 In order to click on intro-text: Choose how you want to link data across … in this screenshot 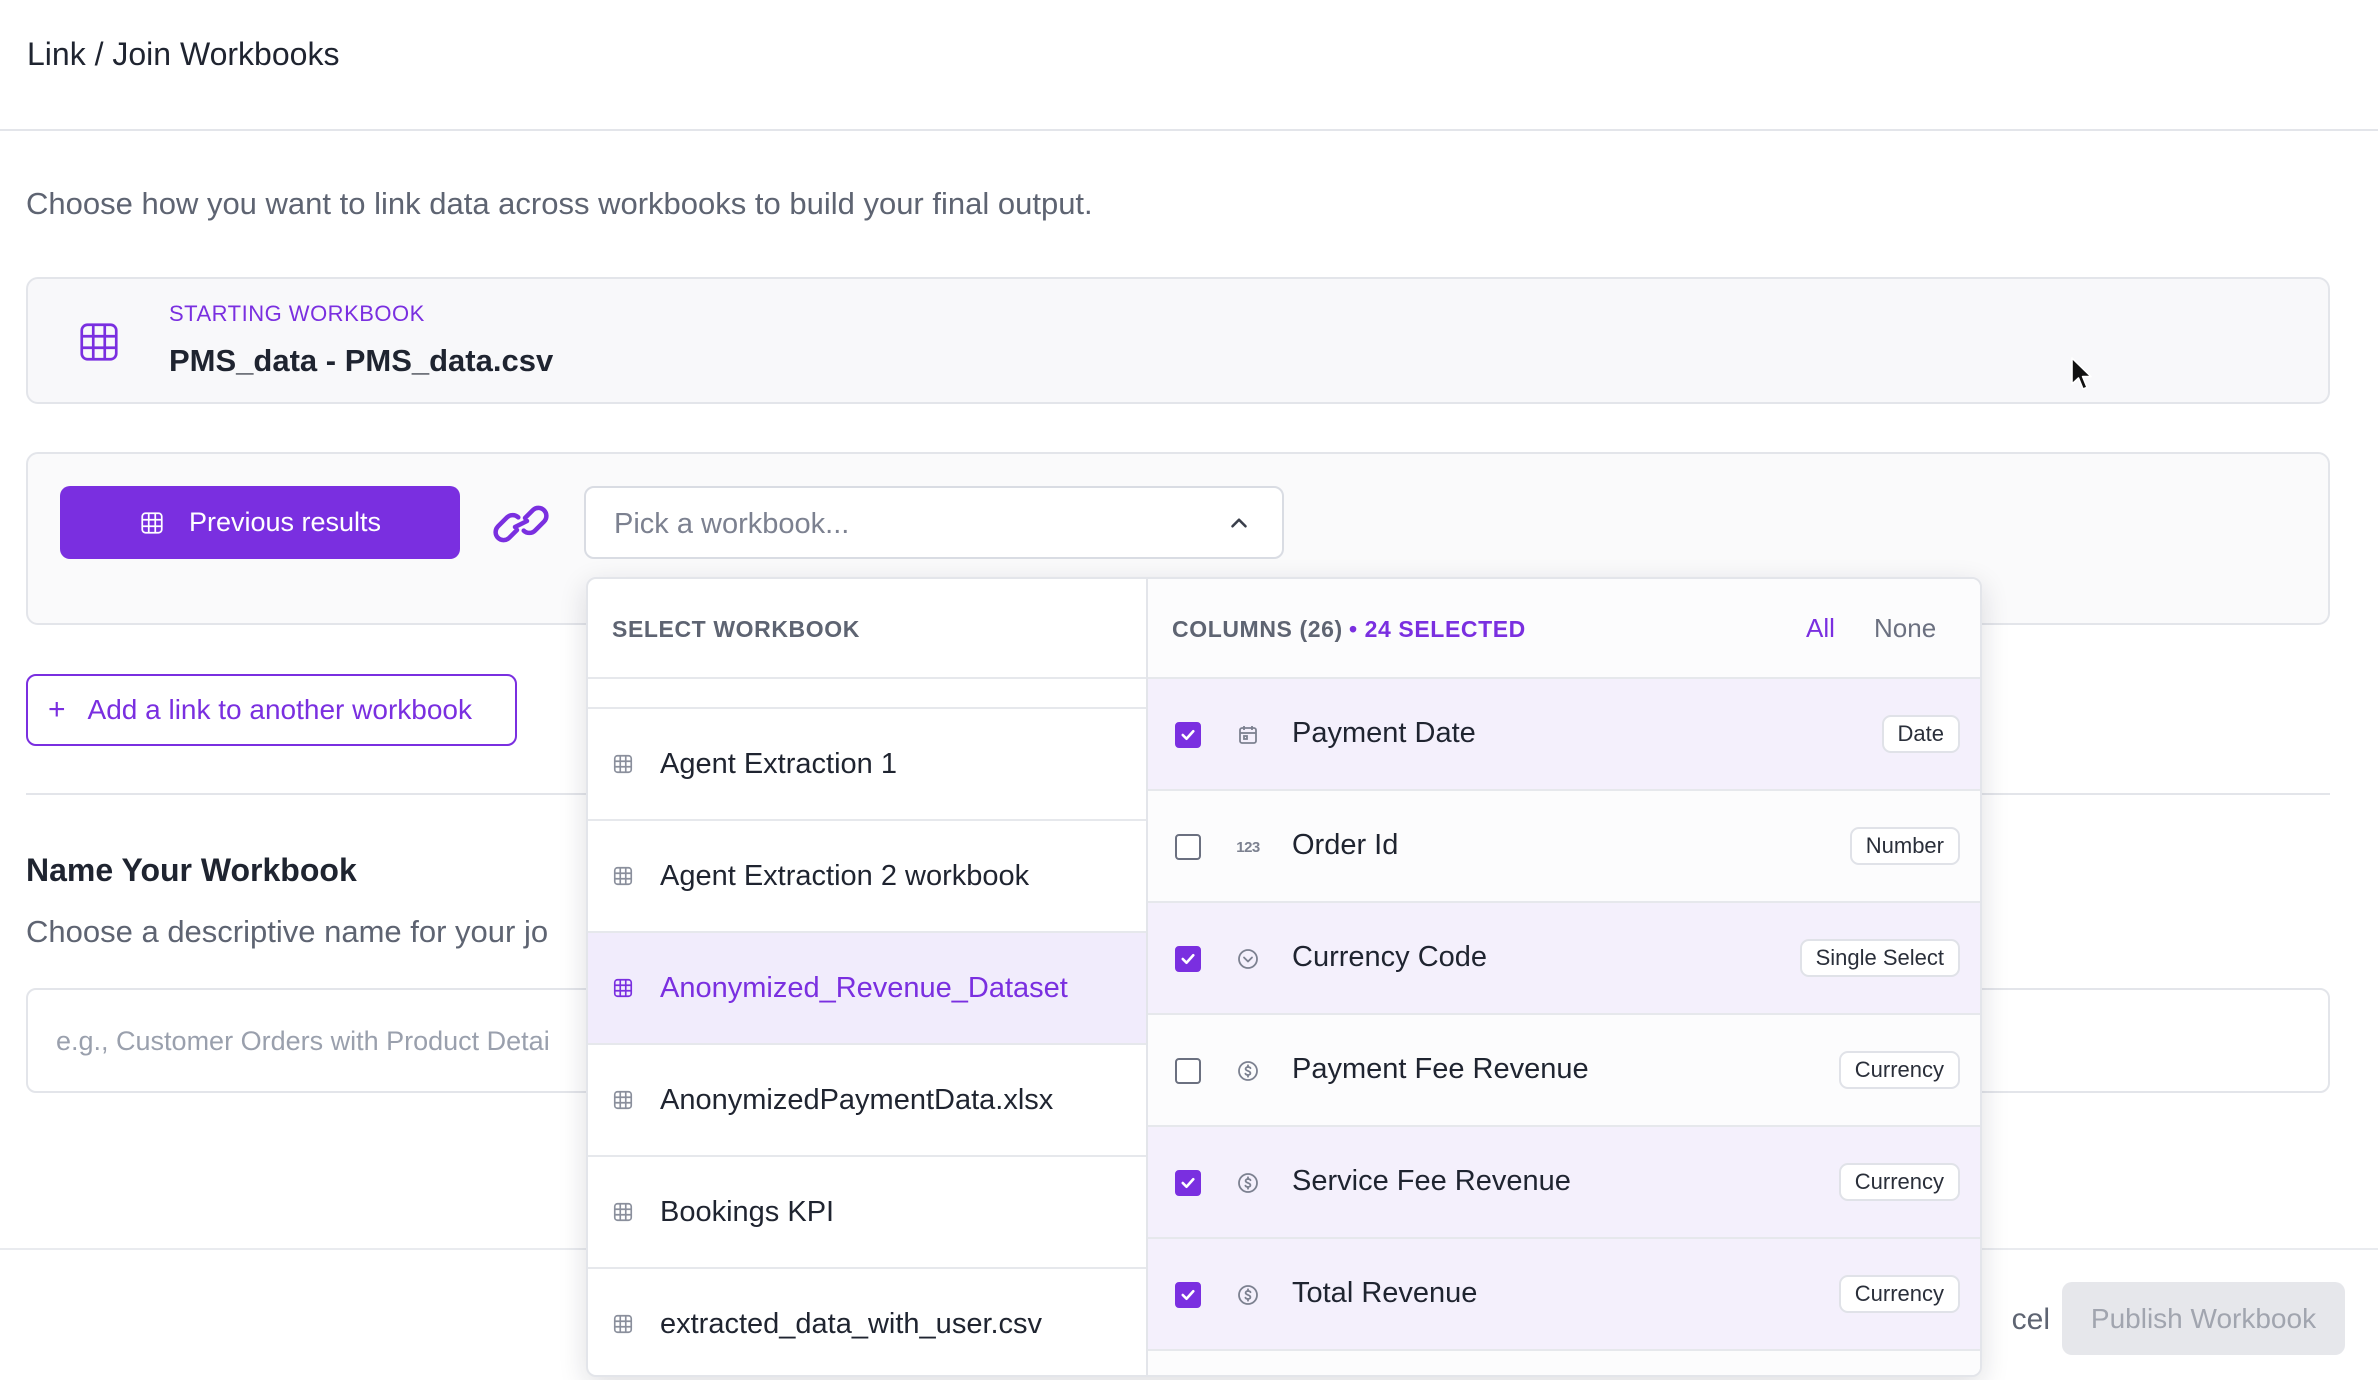, I will do `click(559, 203)`.